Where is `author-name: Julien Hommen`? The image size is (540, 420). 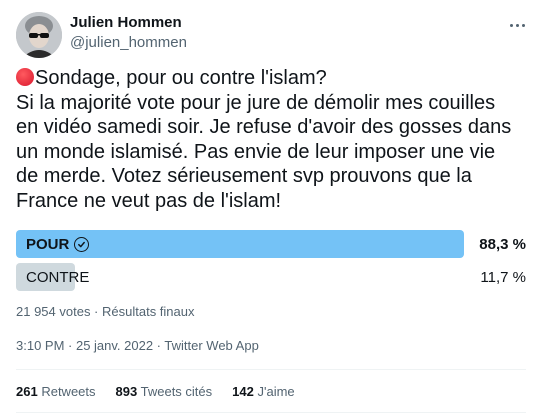 author-name: Julien Hommen is located at coordinates (126, 22).